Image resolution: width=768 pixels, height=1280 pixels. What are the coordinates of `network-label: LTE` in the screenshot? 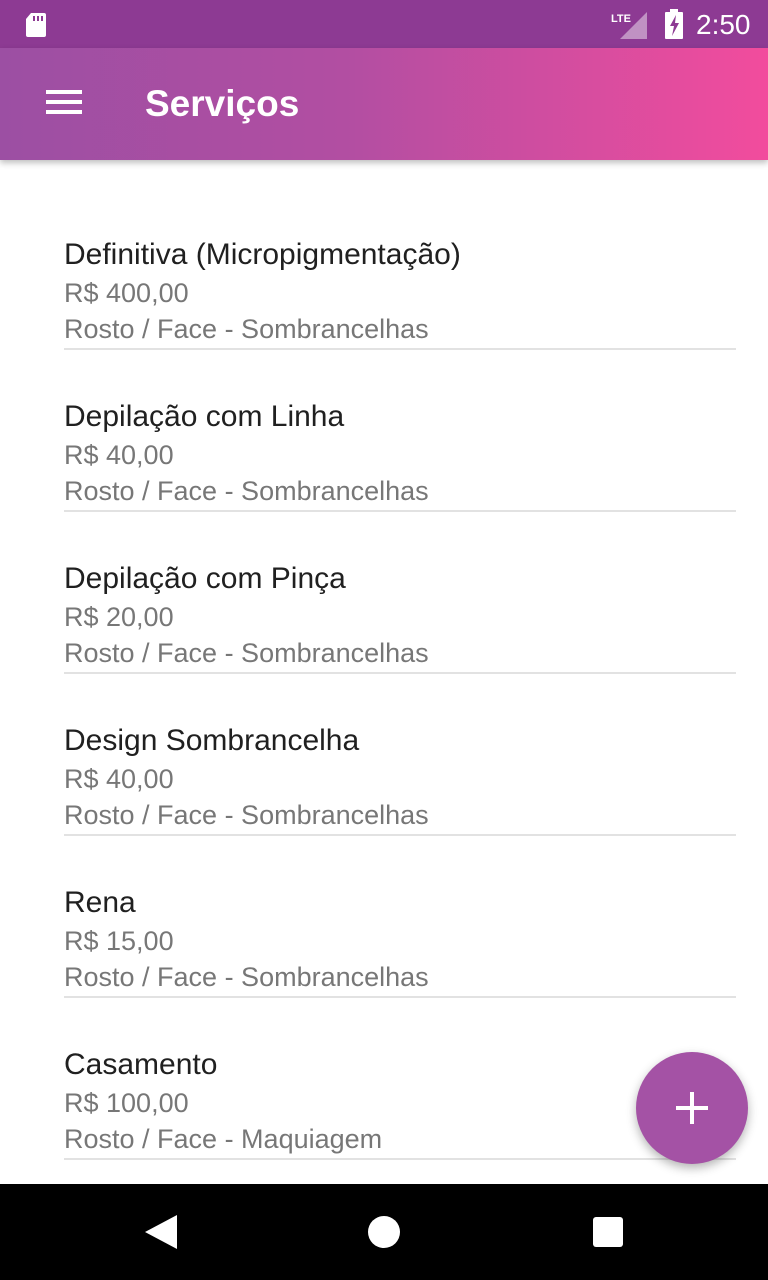 It's located at (621, 19).